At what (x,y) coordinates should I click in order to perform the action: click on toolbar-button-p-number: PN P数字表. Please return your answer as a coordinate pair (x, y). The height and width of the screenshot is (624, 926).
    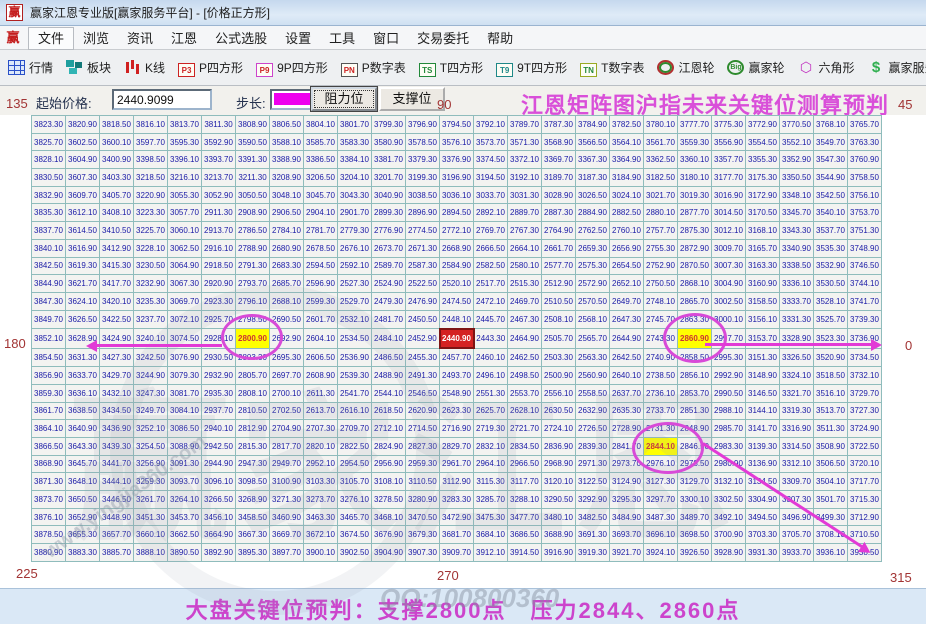
    Looking at the image, I should click on (373, 68).